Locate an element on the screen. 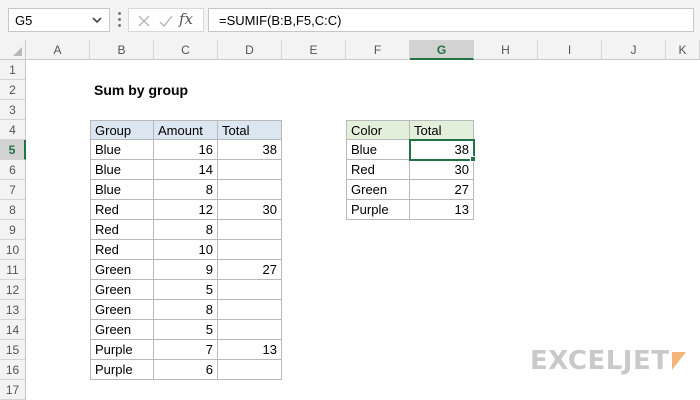  row-header-2: 2 is located at coordinates (13, 90).